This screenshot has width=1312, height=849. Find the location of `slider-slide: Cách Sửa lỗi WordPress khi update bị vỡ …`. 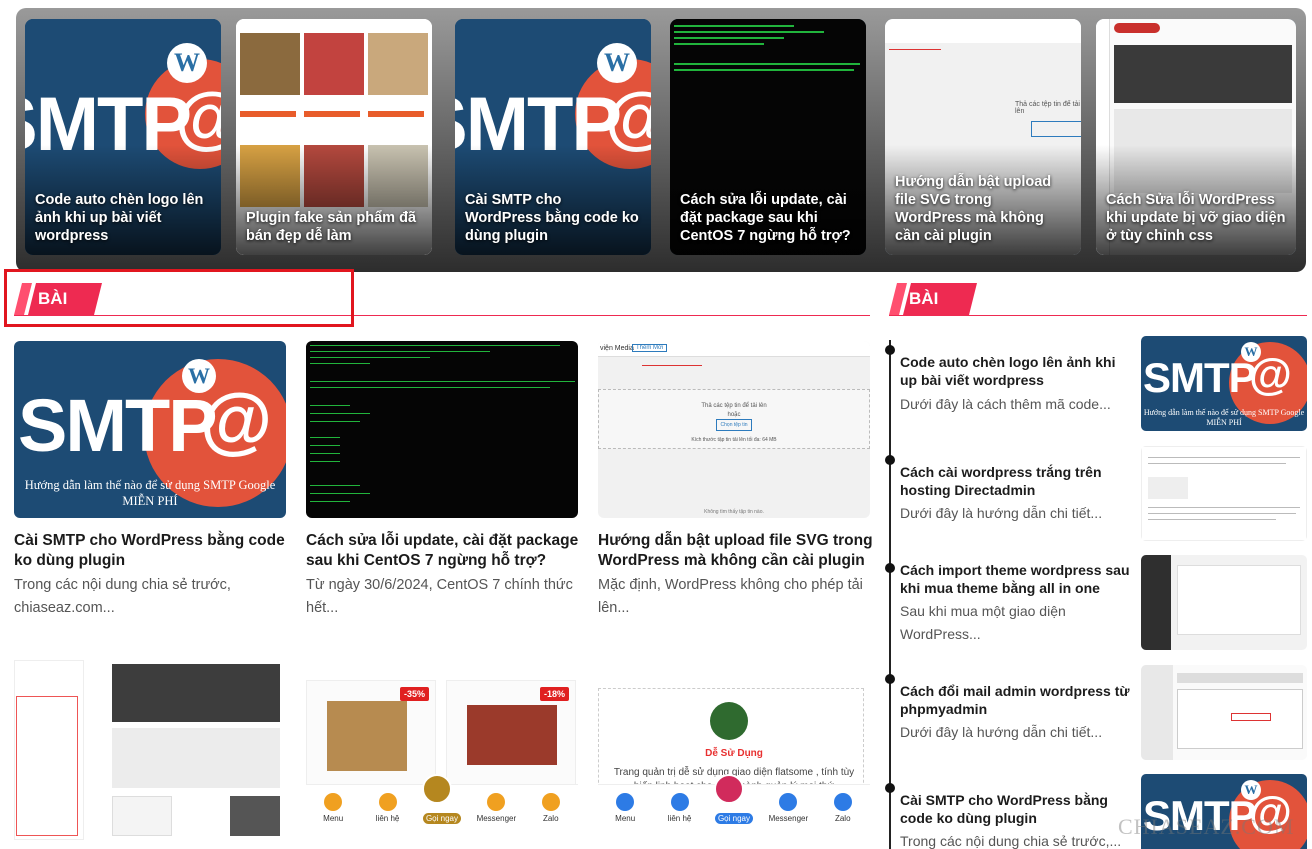

slider-slide: Cách Sửa lỗi WordPress khi update bị vỡ … is located at coordinates (1196, 137).